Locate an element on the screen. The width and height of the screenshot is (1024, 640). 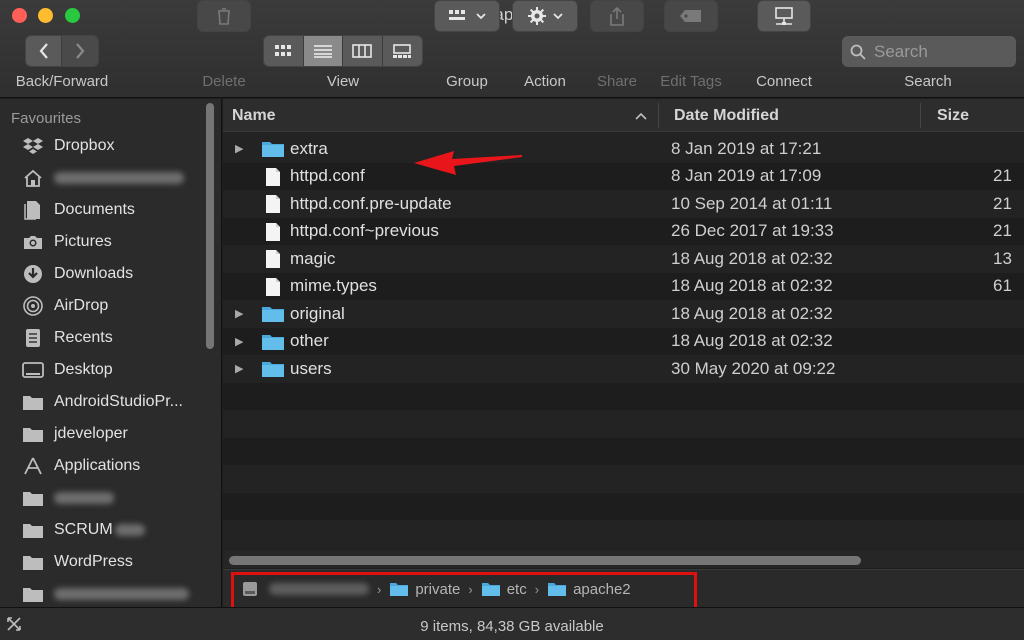
search-field is located at coordinates (929, 51).